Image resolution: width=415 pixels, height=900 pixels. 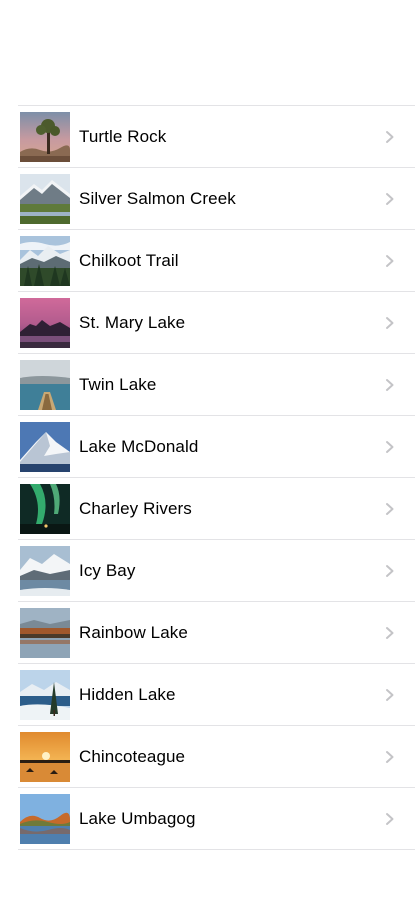 What do you see at coordinates (216, 695) in the screenshot?
I see `landmark-row-hidden-lake: Hidden Lake` at bounding box center [216, 695].